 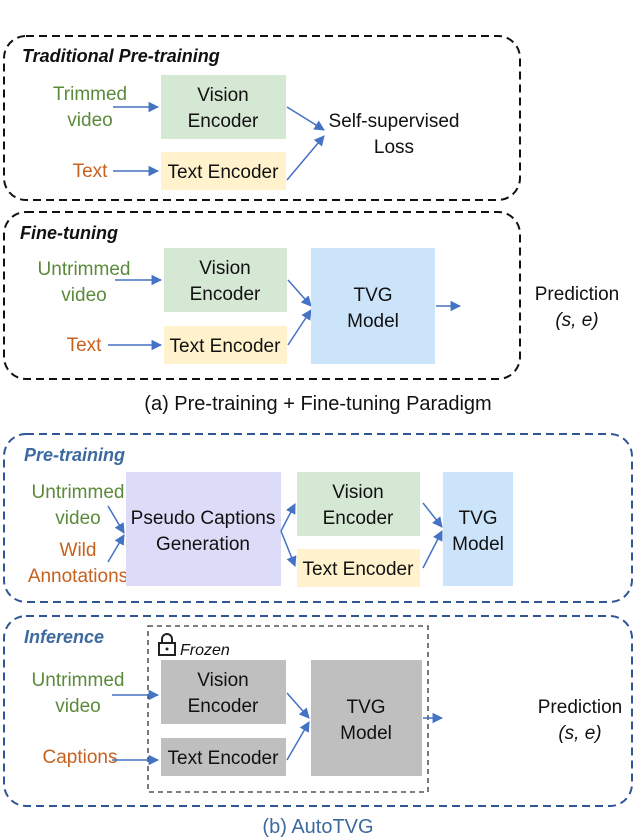 What do you see at coordinates (121, 56) in the screenshot?
I see `traditional-title: Traditional Pre-training` at bounding box center [121, 56].